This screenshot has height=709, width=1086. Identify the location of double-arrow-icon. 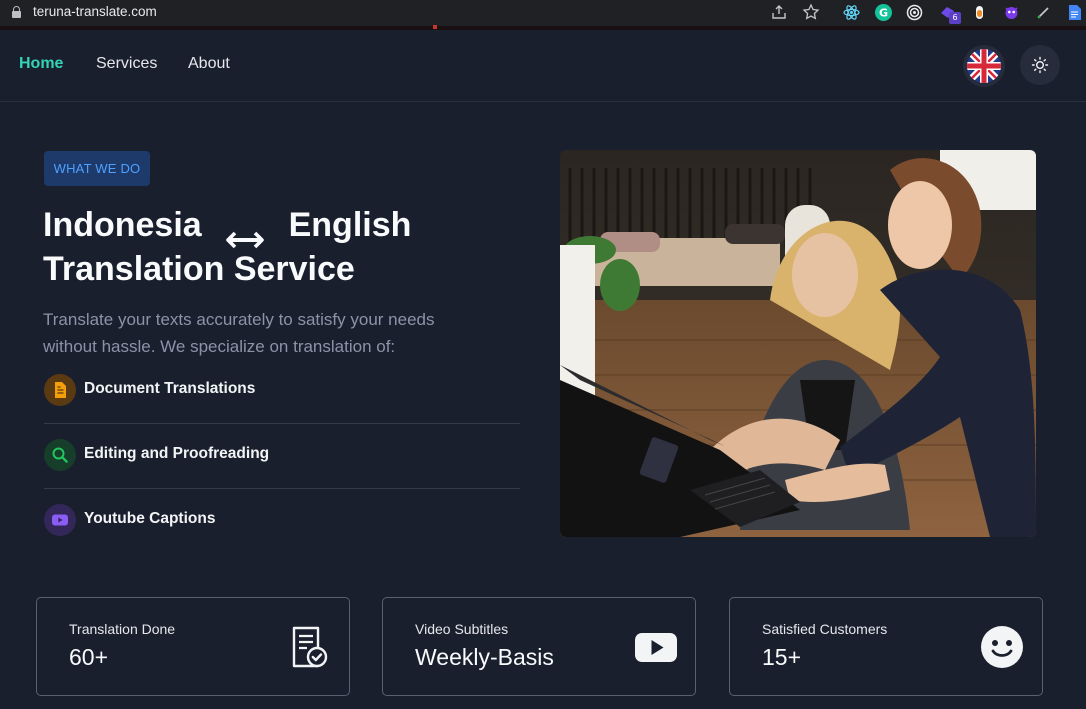
(245, 233).